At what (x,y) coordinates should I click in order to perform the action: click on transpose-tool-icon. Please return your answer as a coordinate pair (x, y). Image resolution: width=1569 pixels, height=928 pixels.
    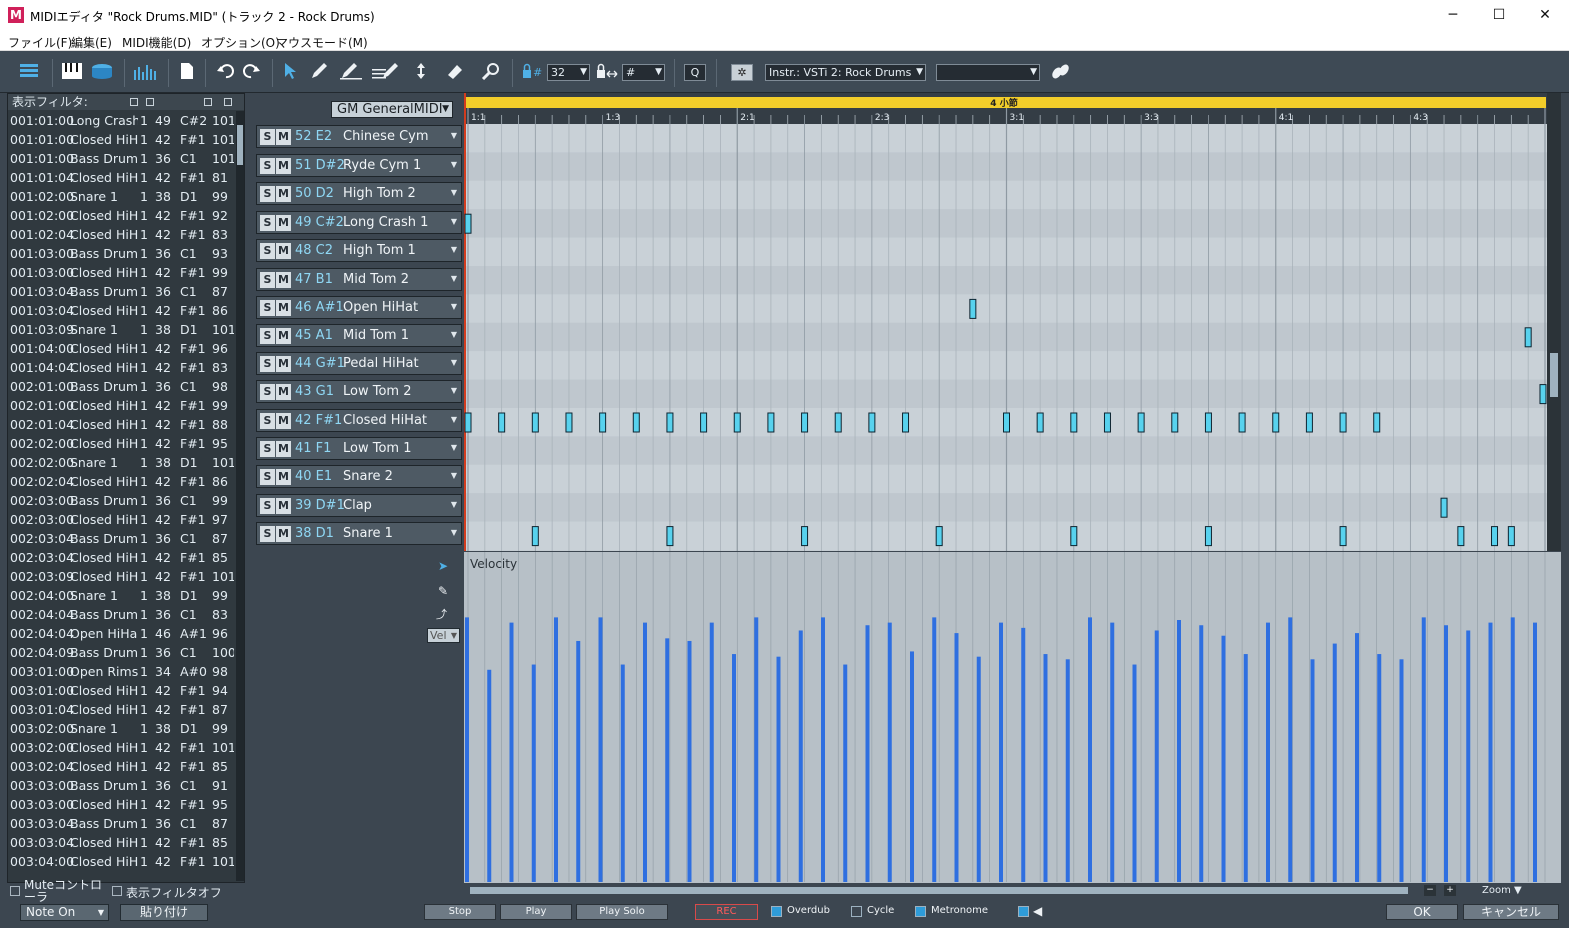
    Looking at the image, I should click on (421, 73).